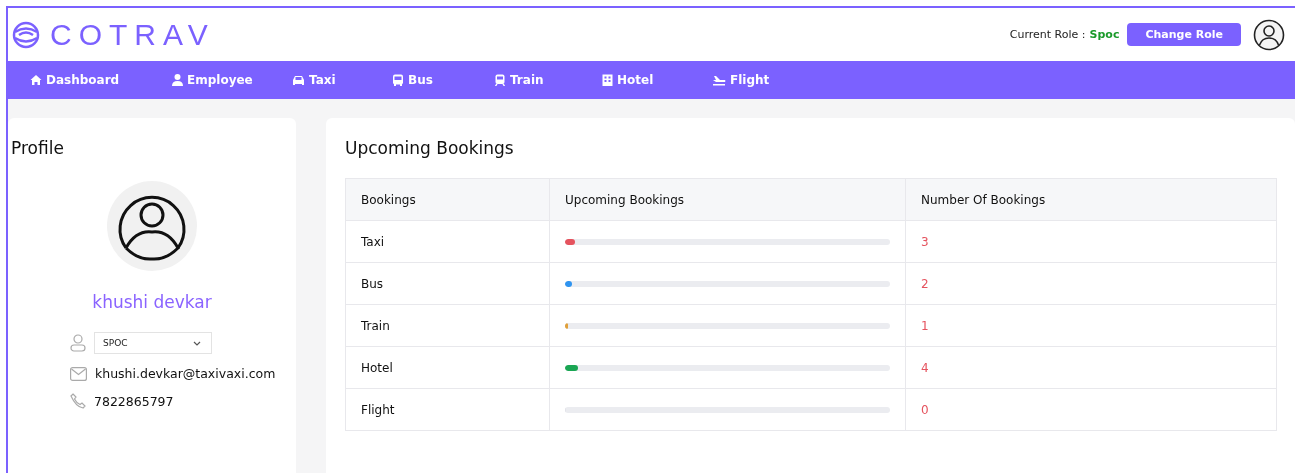 The image size is (1295, 473). I want to click on user-avatar-icon, so click(1269, 34).